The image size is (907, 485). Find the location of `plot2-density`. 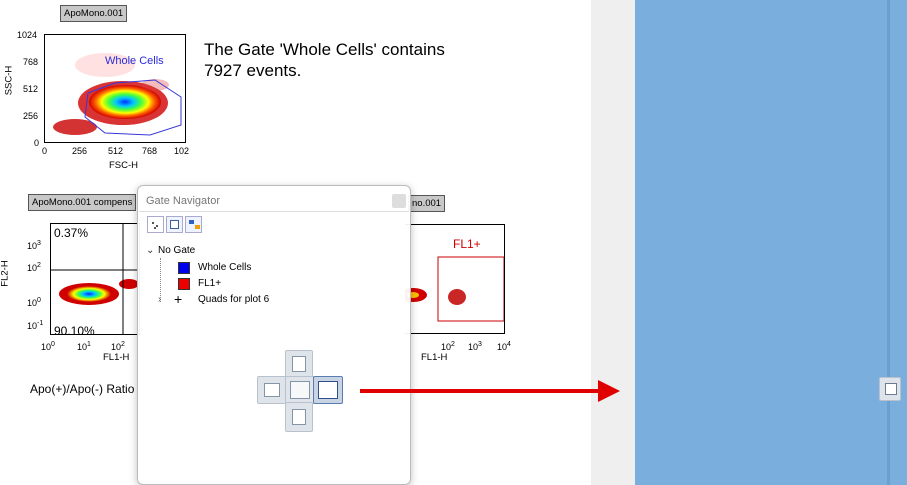

plot2-density is located at coordinates (95, 279).